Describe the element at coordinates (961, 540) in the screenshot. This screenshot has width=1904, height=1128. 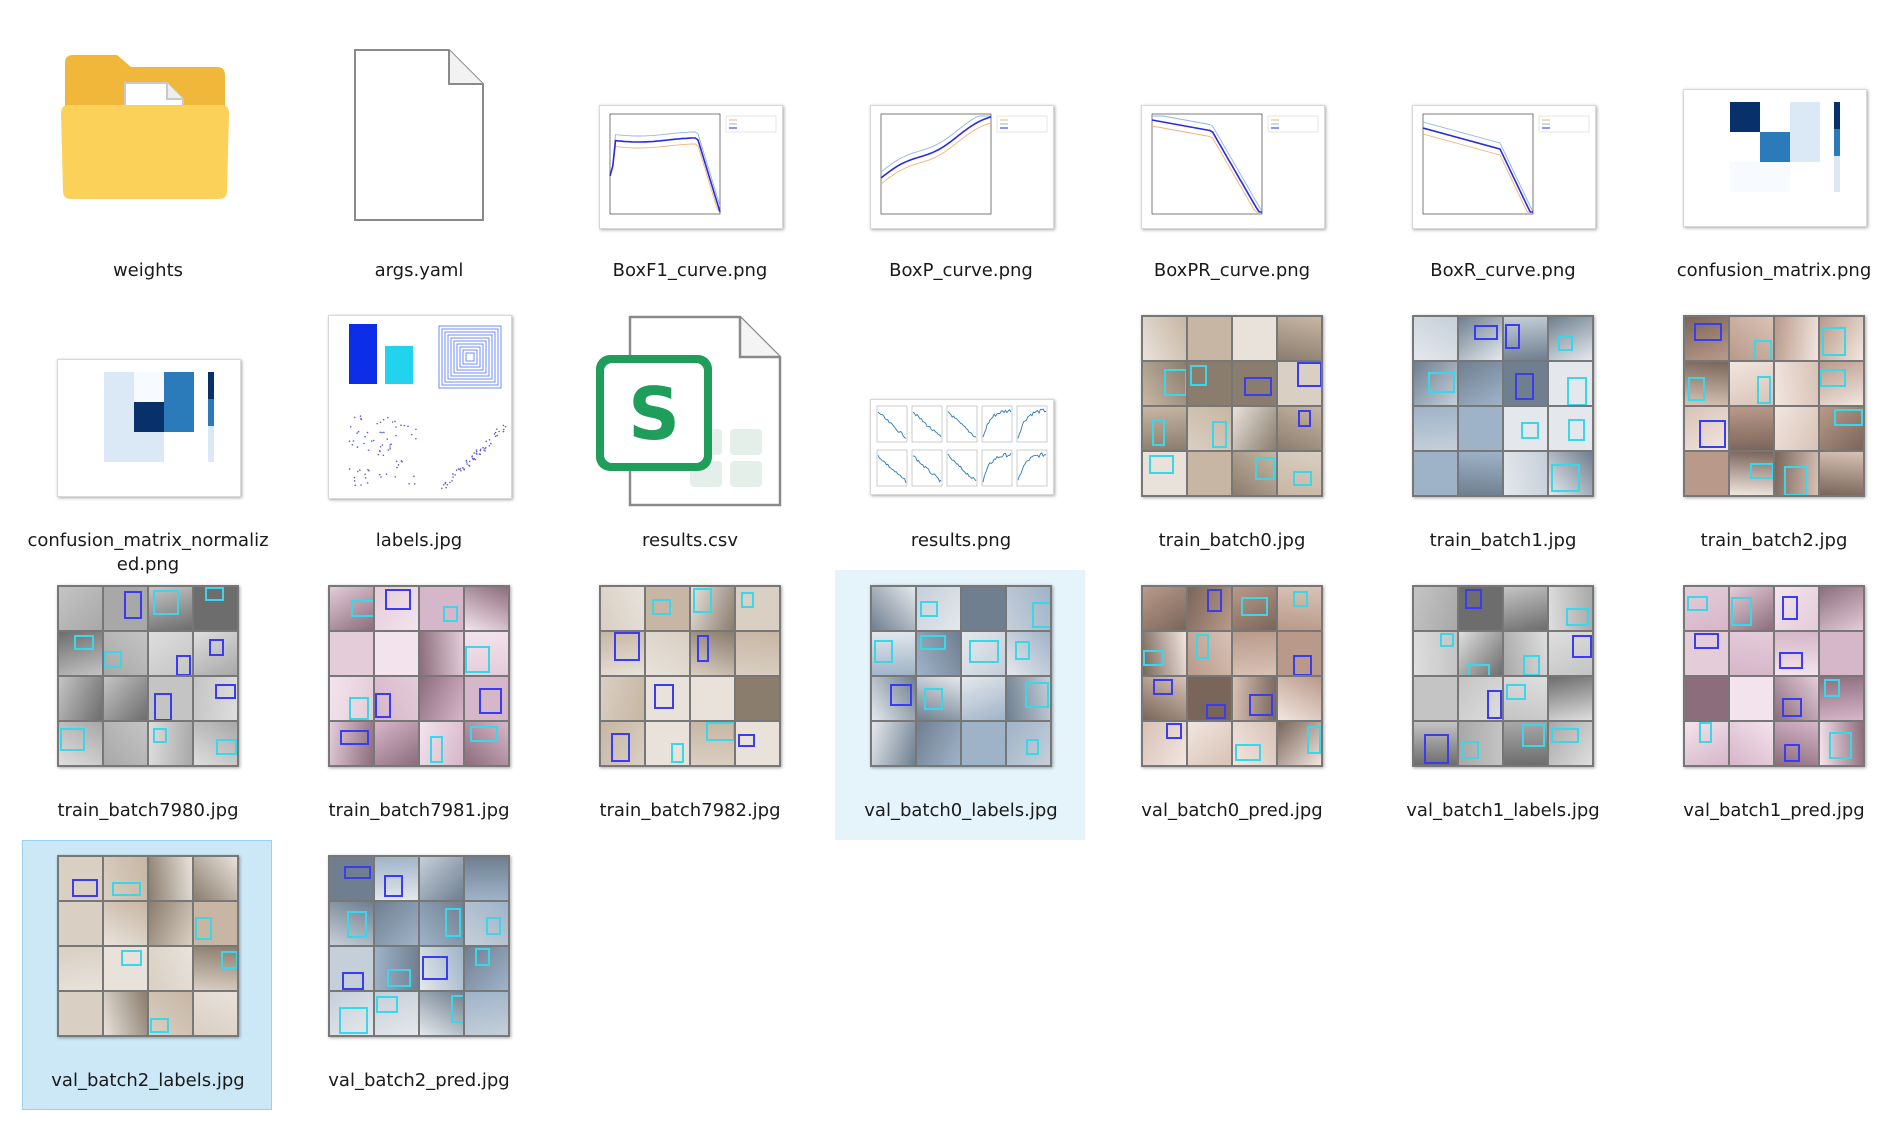
I see `file-name-label: results.png` at that location.